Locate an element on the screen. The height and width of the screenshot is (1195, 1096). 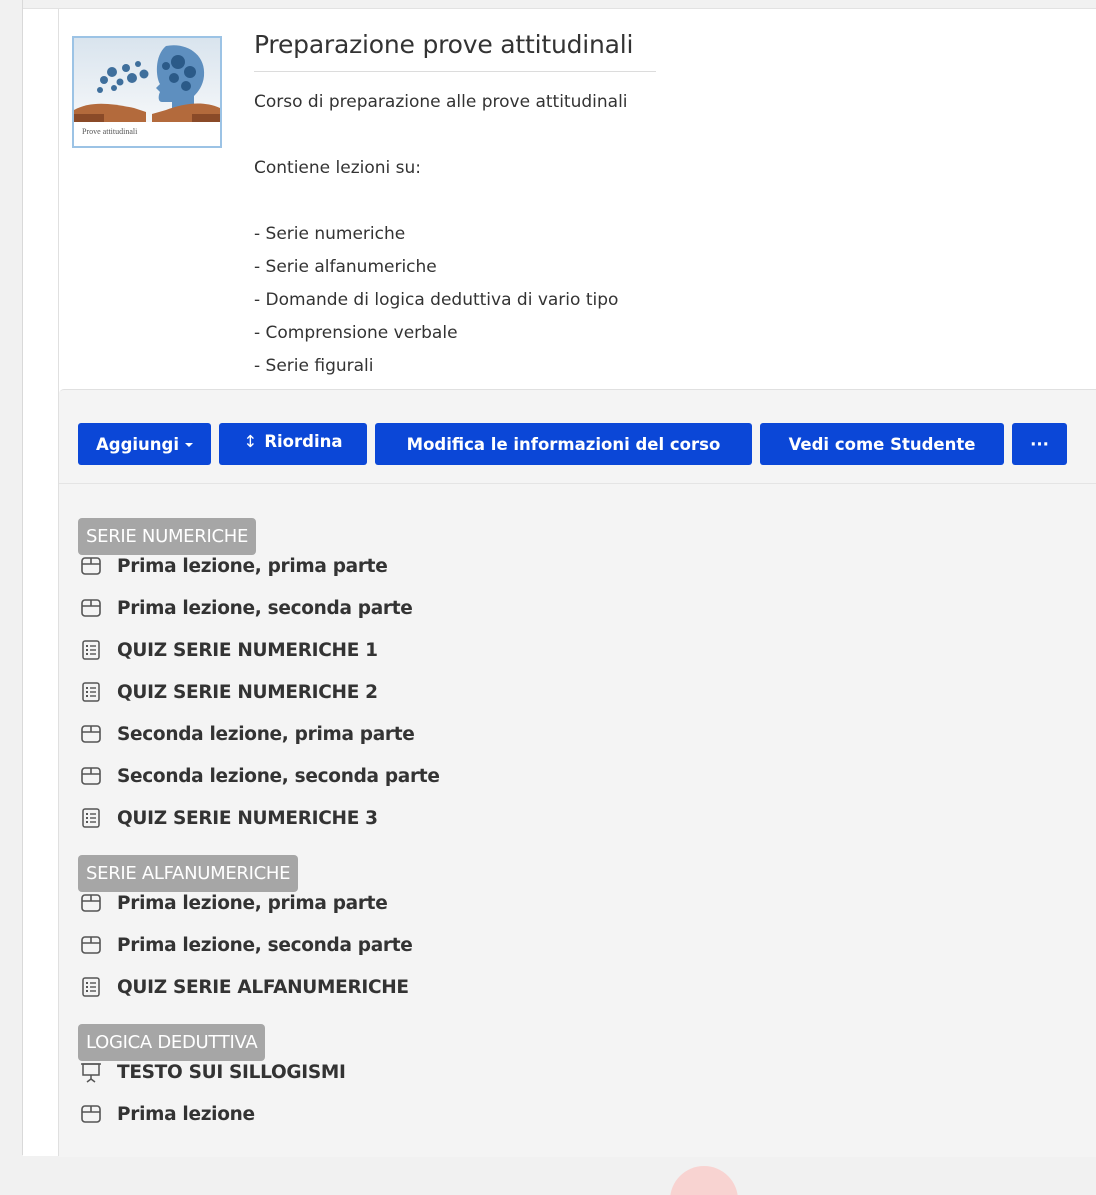
description-line: - Serie alfanumeriche is located at coordinates (345, 267).